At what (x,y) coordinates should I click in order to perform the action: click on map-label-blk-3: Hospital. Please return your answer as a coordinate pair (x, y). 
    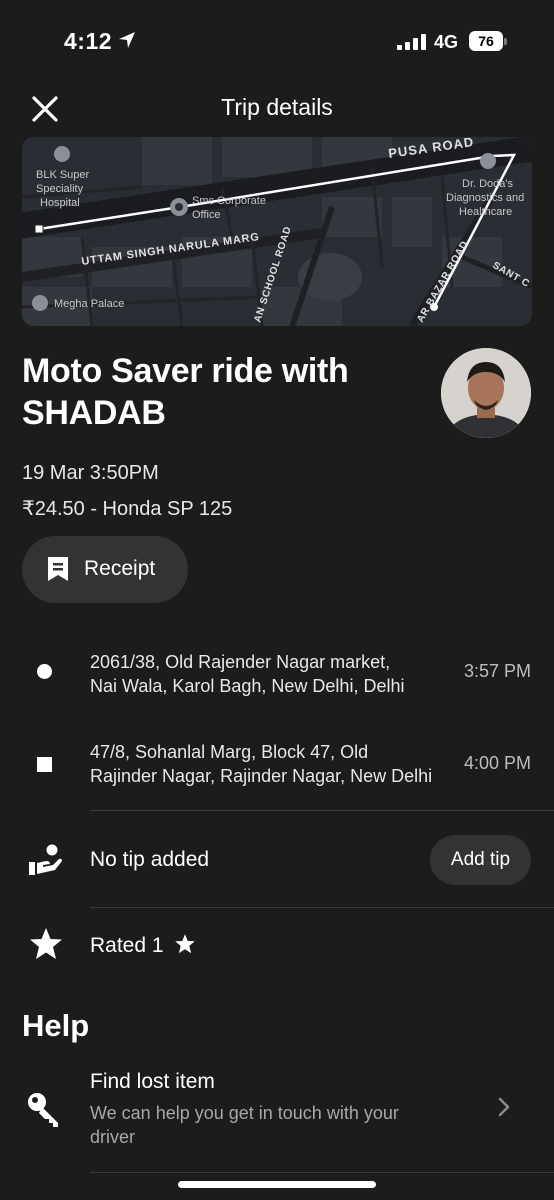
    Looking at the image, I should click on (60, 203).